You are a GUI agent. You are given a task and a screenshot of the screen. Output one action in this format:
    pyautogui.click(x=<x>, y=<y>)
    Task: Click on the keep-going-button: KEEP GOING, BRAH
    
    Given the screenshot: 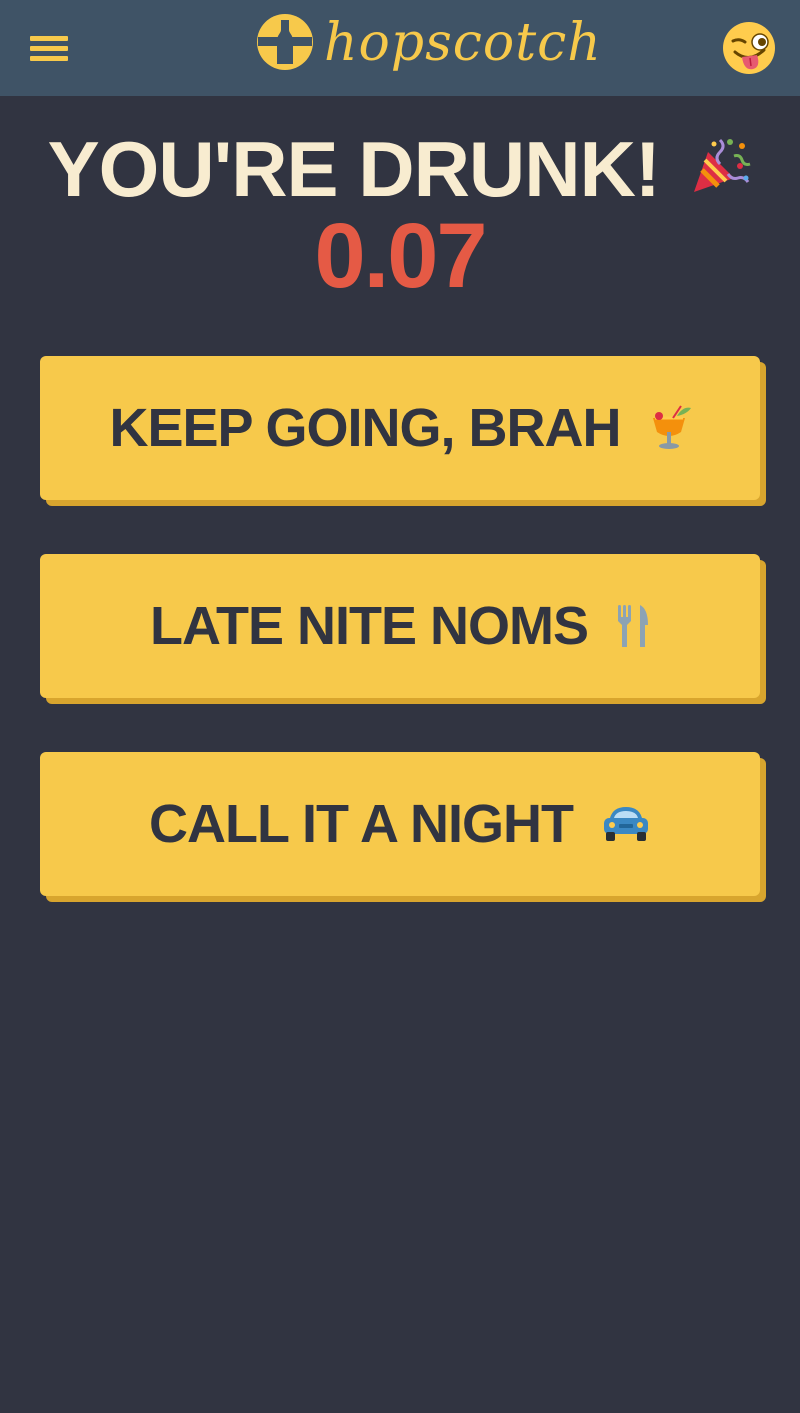 What is the action you would take?
    pyautogui.click(x=400, y=428)
    